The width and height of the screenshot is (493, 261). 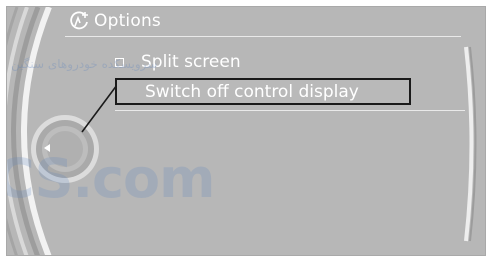 I want to click on switch-off-control-display-label: Switch off control display, so click(x=252, y=91).